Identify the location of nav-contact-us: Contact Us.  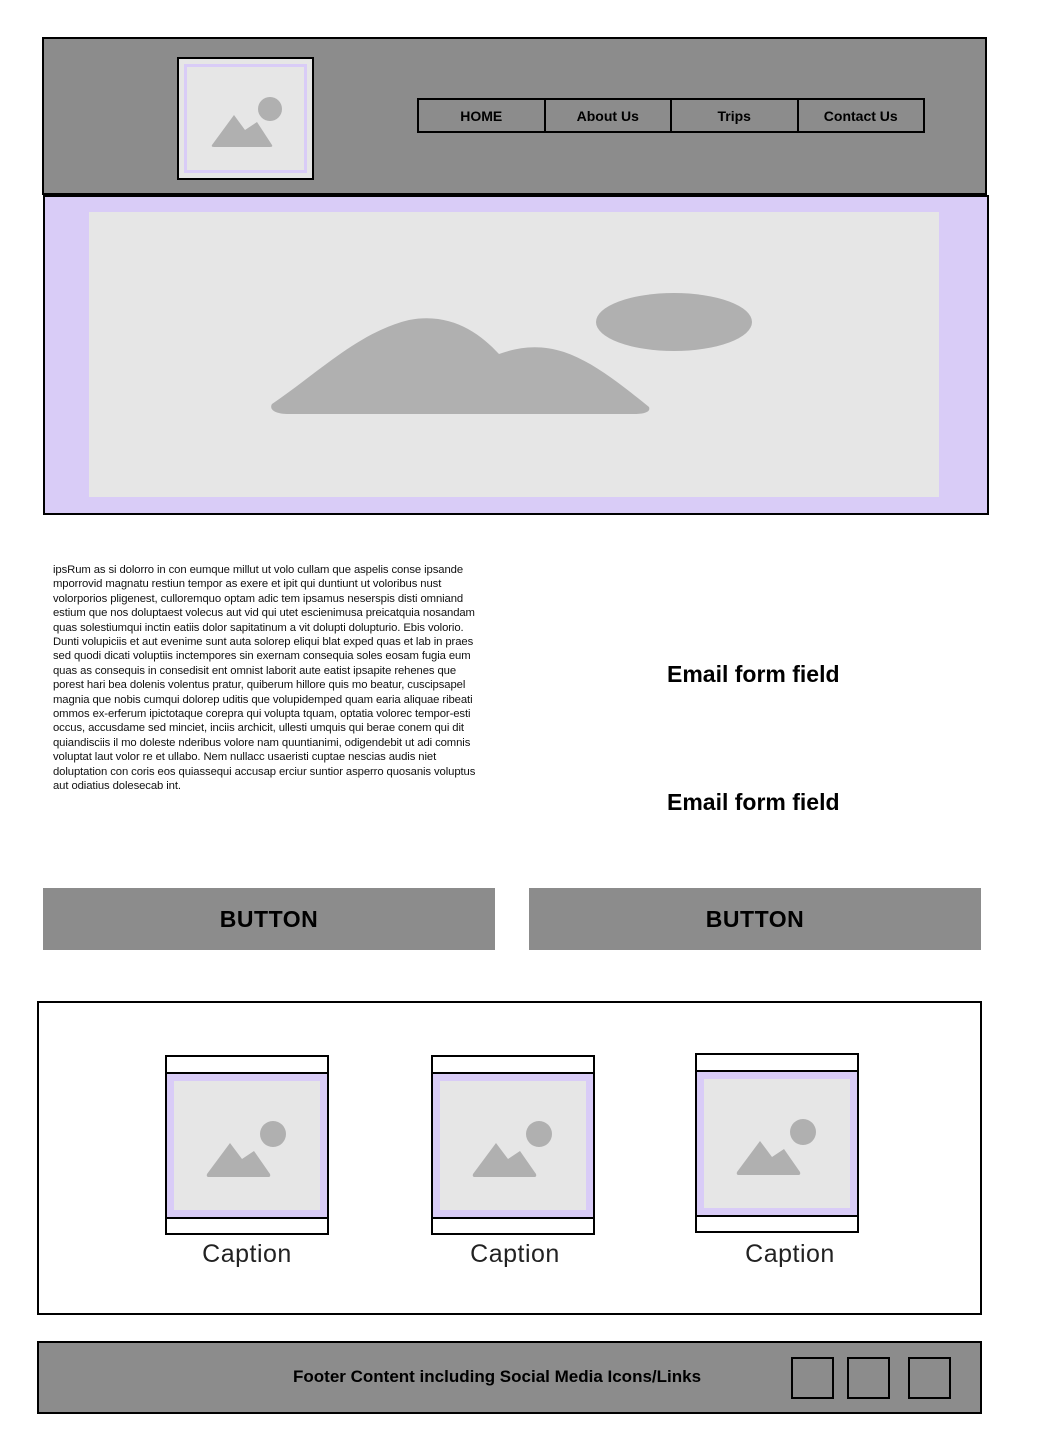
(860, 115).